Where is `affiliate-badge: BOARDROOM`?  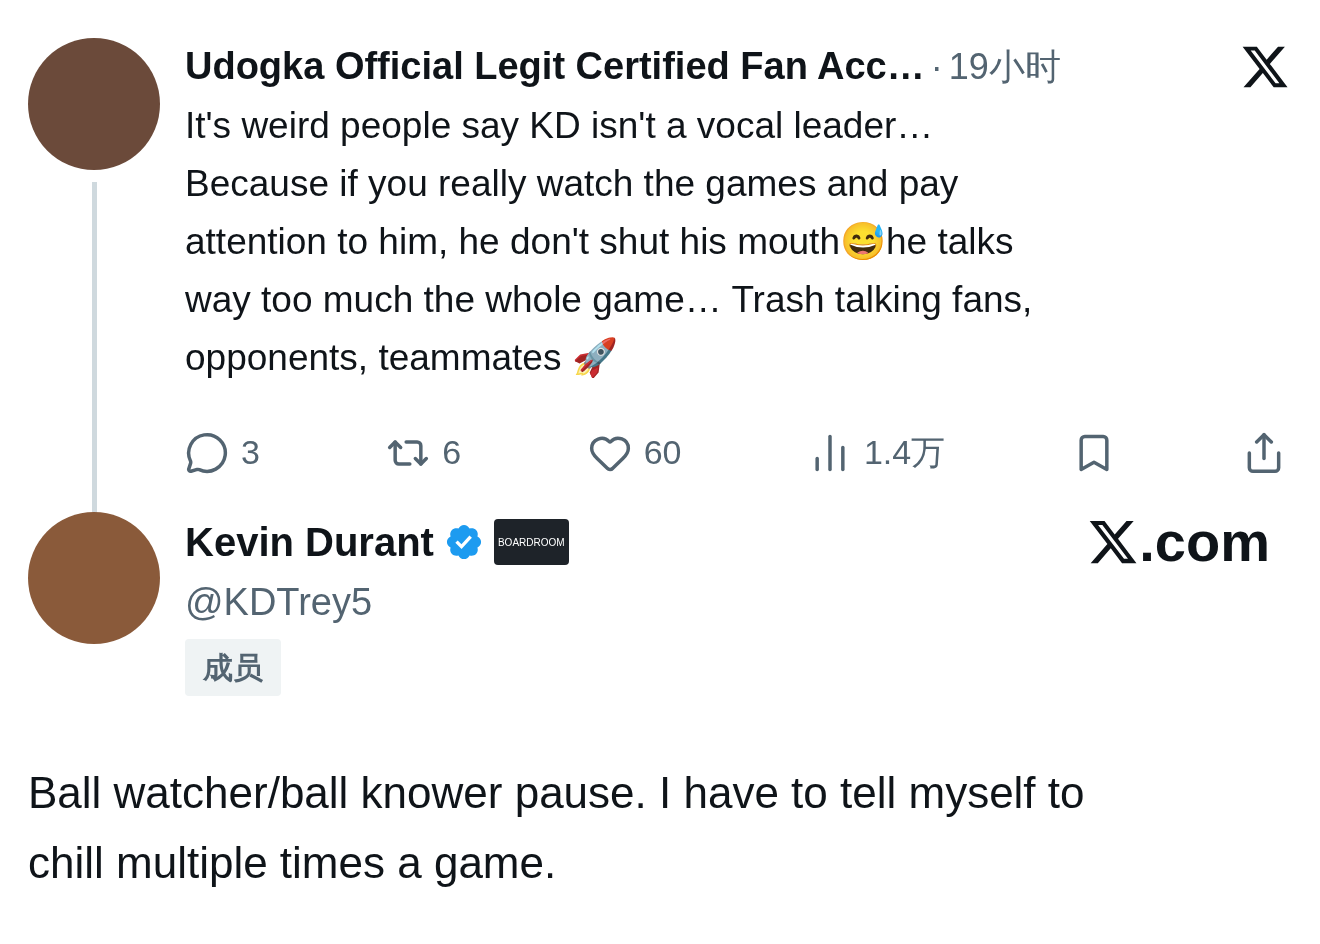
affiliate-badge: BOARDROOM is located at coordinates (531, 542).